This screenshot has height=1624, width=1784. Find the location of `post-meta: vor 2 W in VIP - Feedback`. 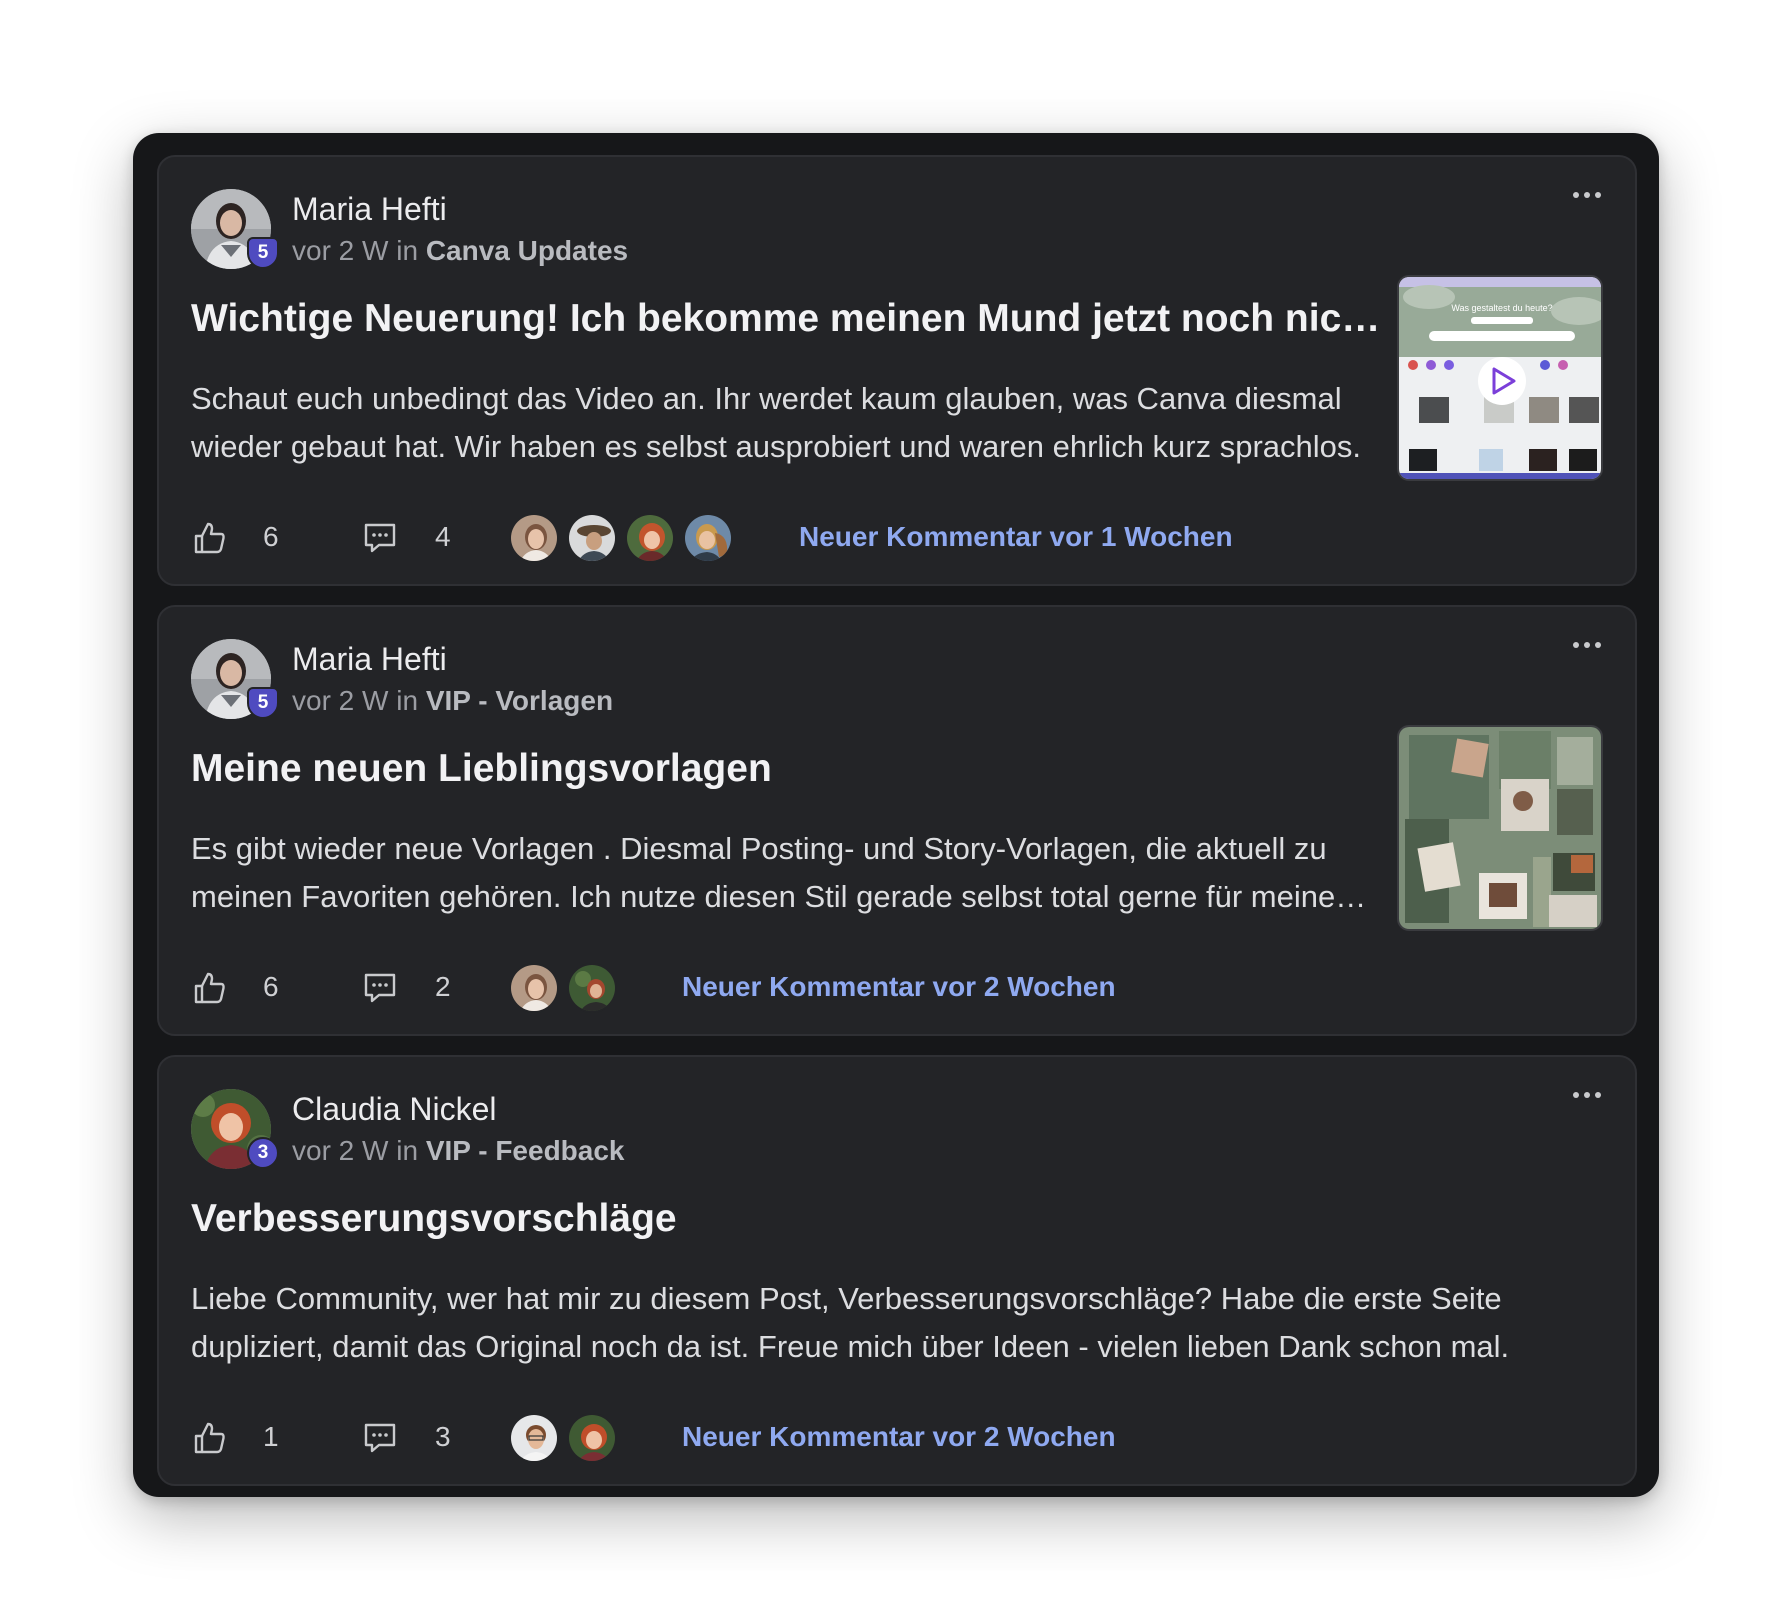

post-meta: vor 2 W in VIP - Feedback is located at coordinates (458, 1151).